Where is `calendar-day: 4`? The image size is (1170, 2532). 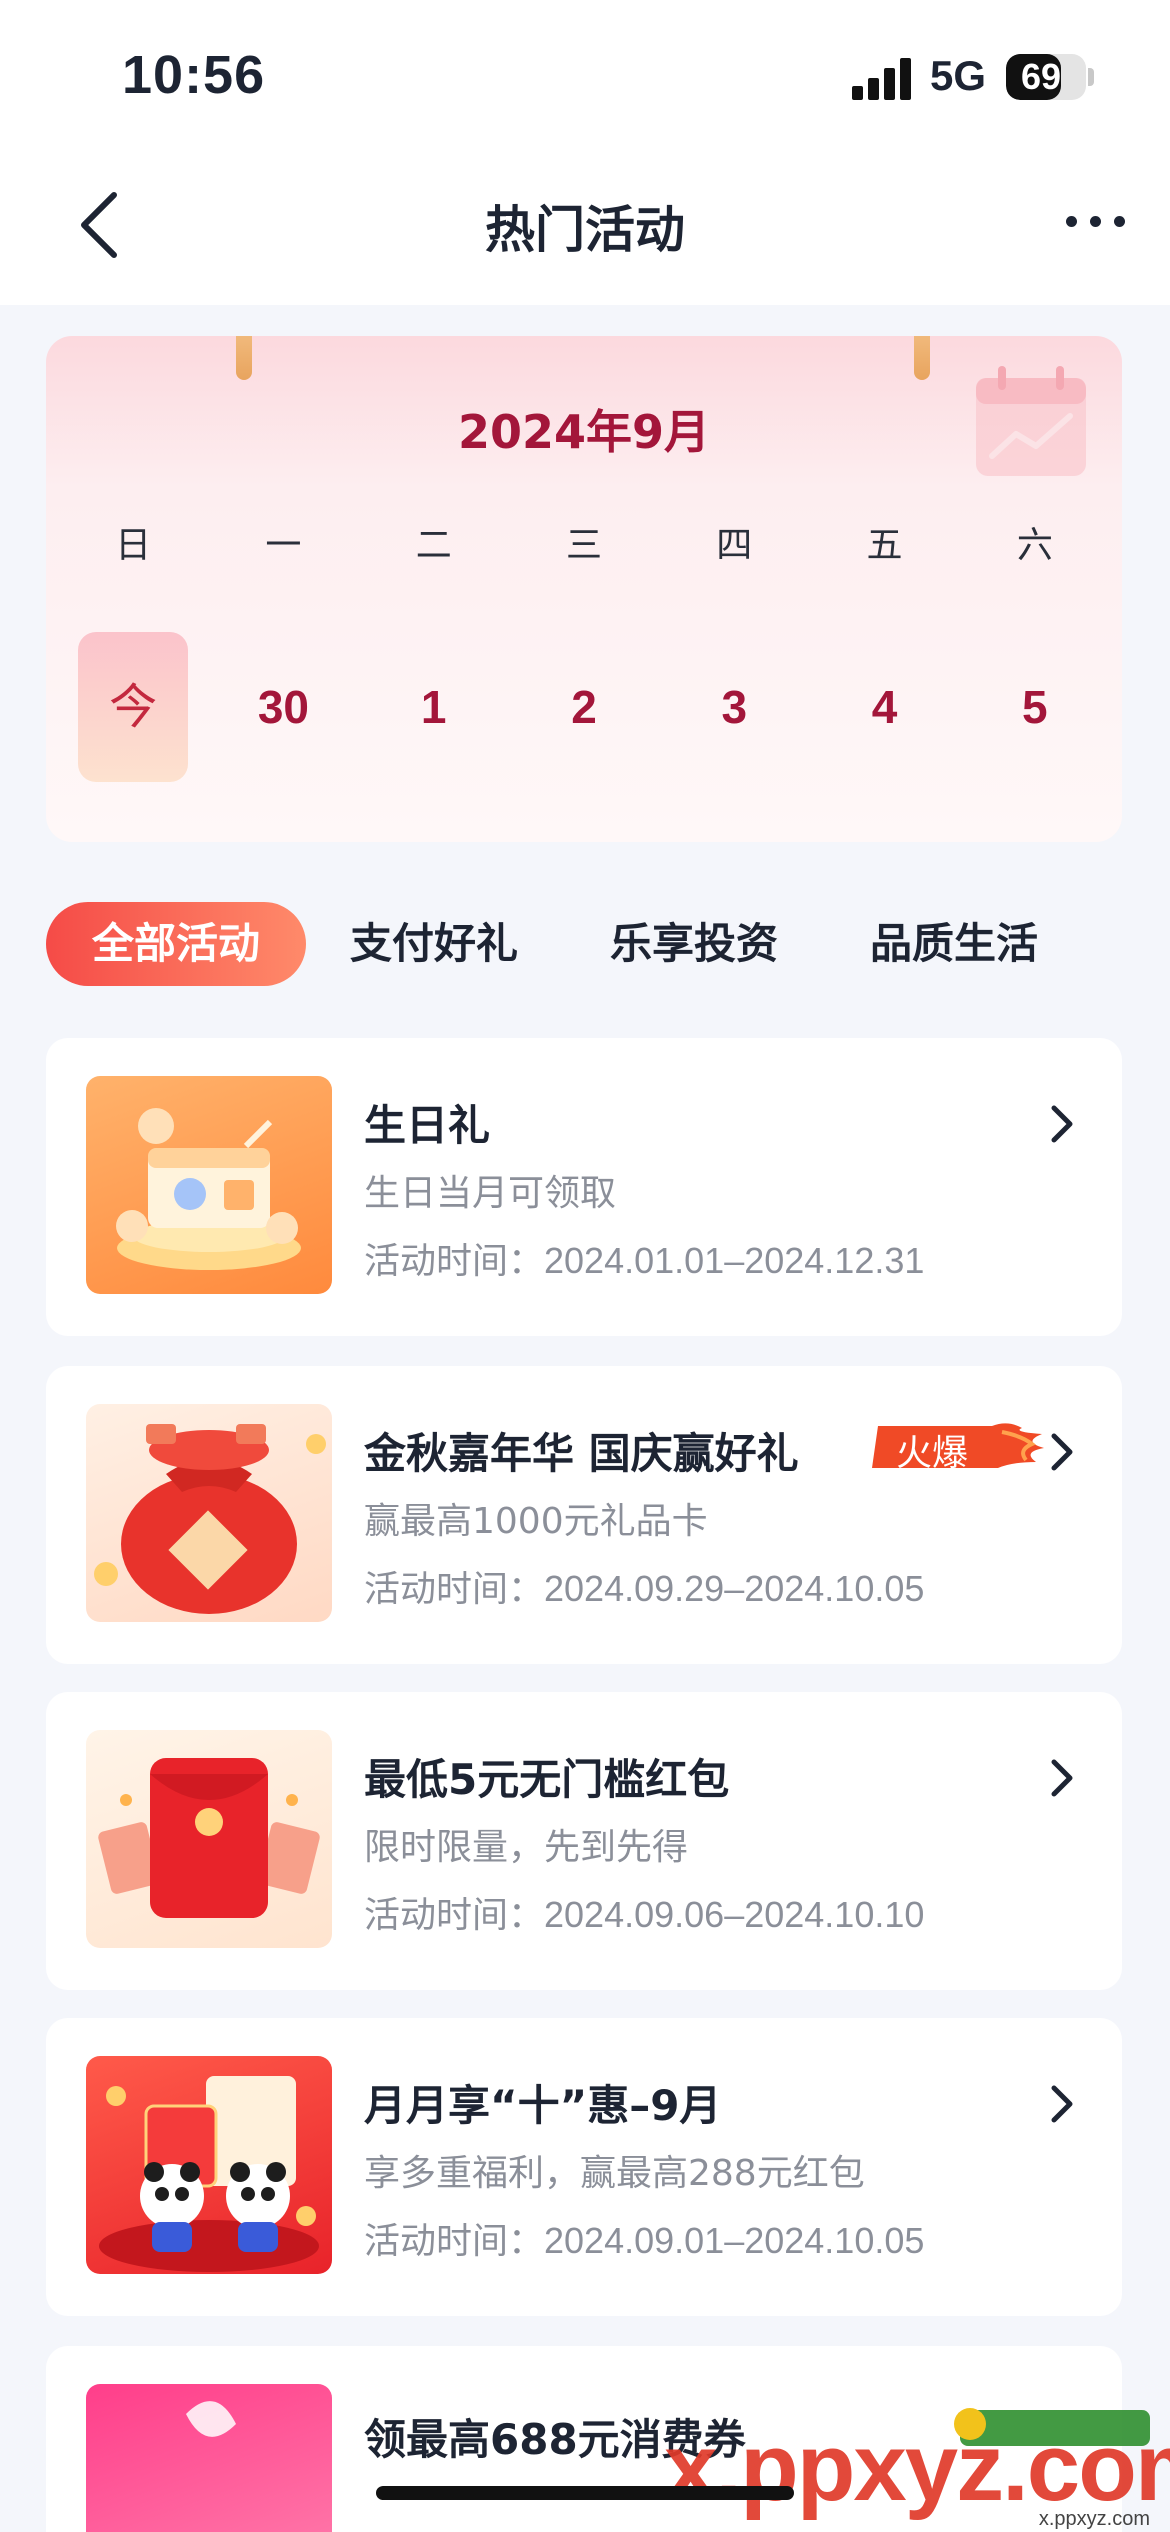 calendar-day: 4 is located at coordinates (884, 707).